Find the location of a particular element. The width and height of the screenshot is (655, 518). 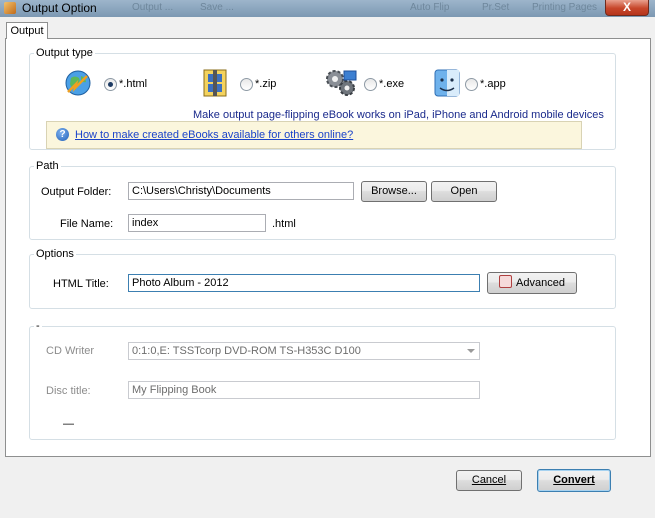

tab-output: Output is located at coordinates (27, 30).